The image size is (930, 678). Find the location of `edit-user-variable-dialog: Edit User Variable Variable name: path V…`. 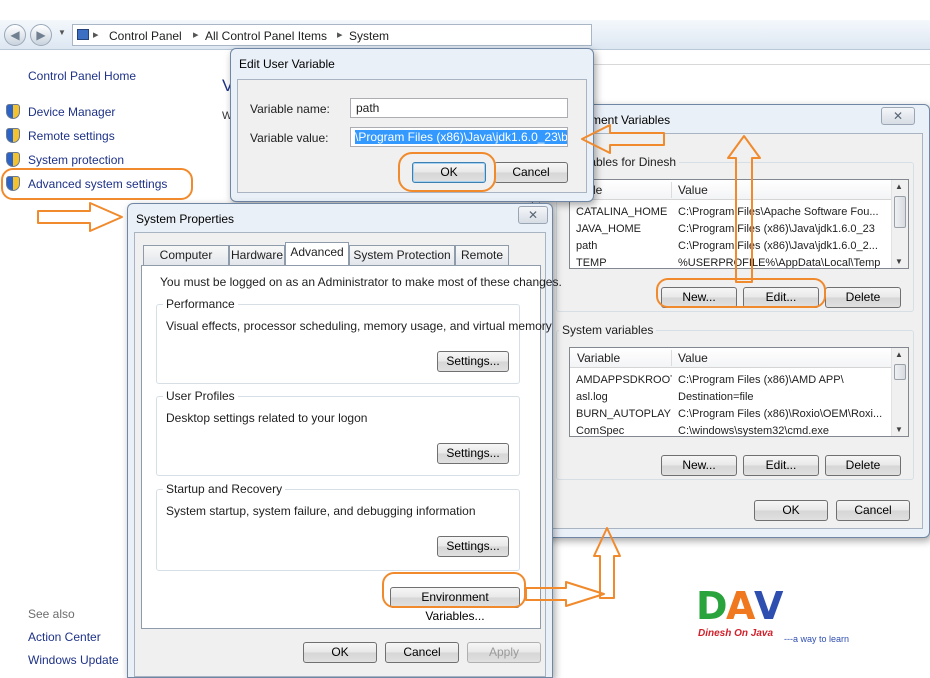

edit-user-variable-dialog: Edit User Variable Variable name: path V… is located at coordinates (412, 125).